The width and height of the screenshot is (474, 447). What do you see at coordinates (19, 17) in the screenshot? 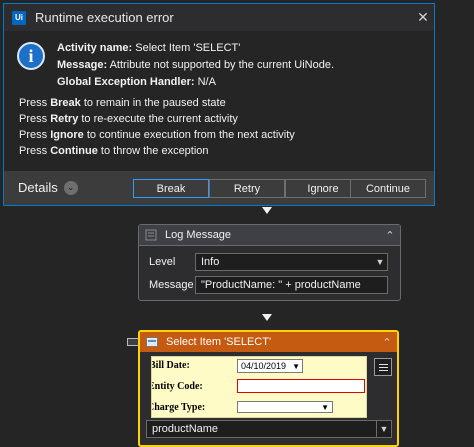
I see `uipath-logo-icon: Ui` at bounding box center [19, 17].